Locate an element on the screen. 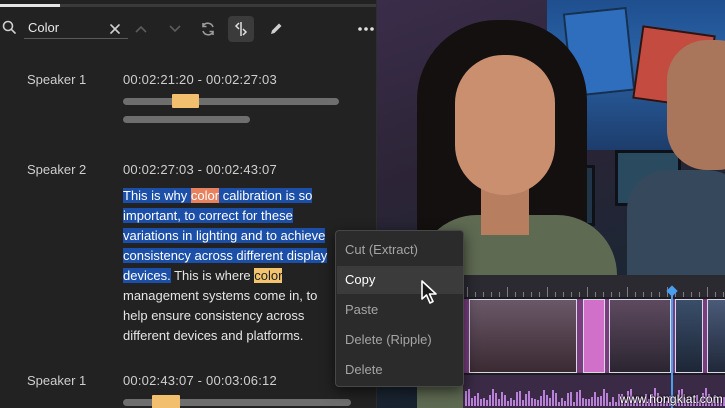 This screenshot has height=408, width=725. refresh-button is located at coordinates (208, 29).